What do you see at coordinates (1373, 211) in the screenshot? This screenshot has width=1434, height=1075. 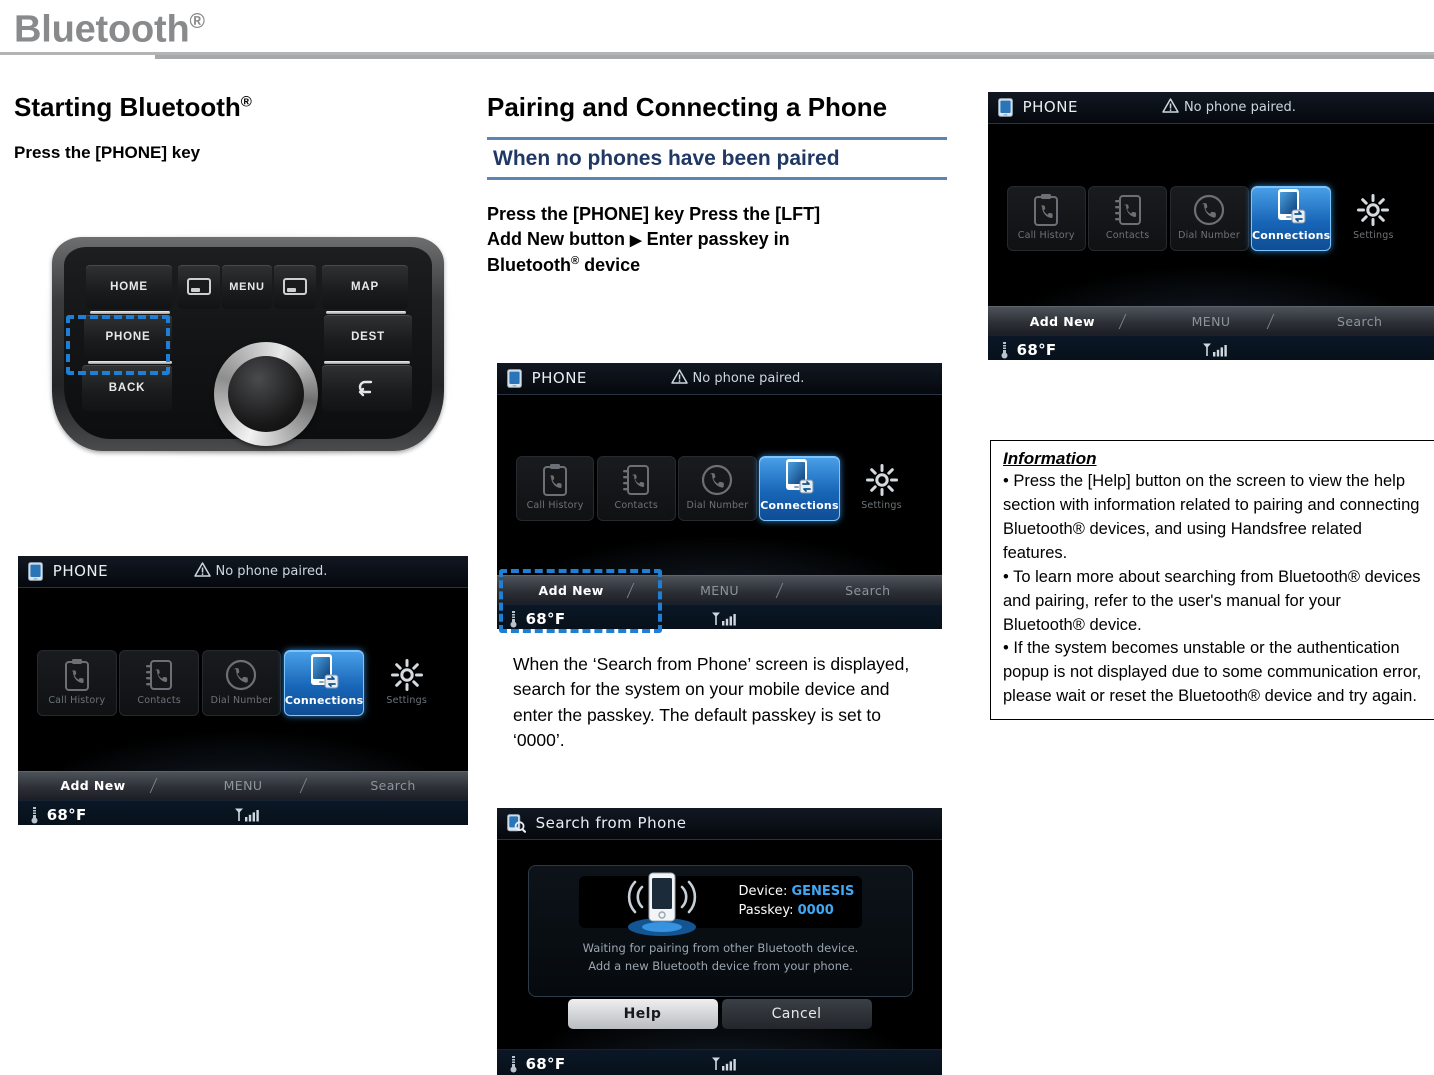 I see `settings-gear-icon` at bounding box center [1373, 211].